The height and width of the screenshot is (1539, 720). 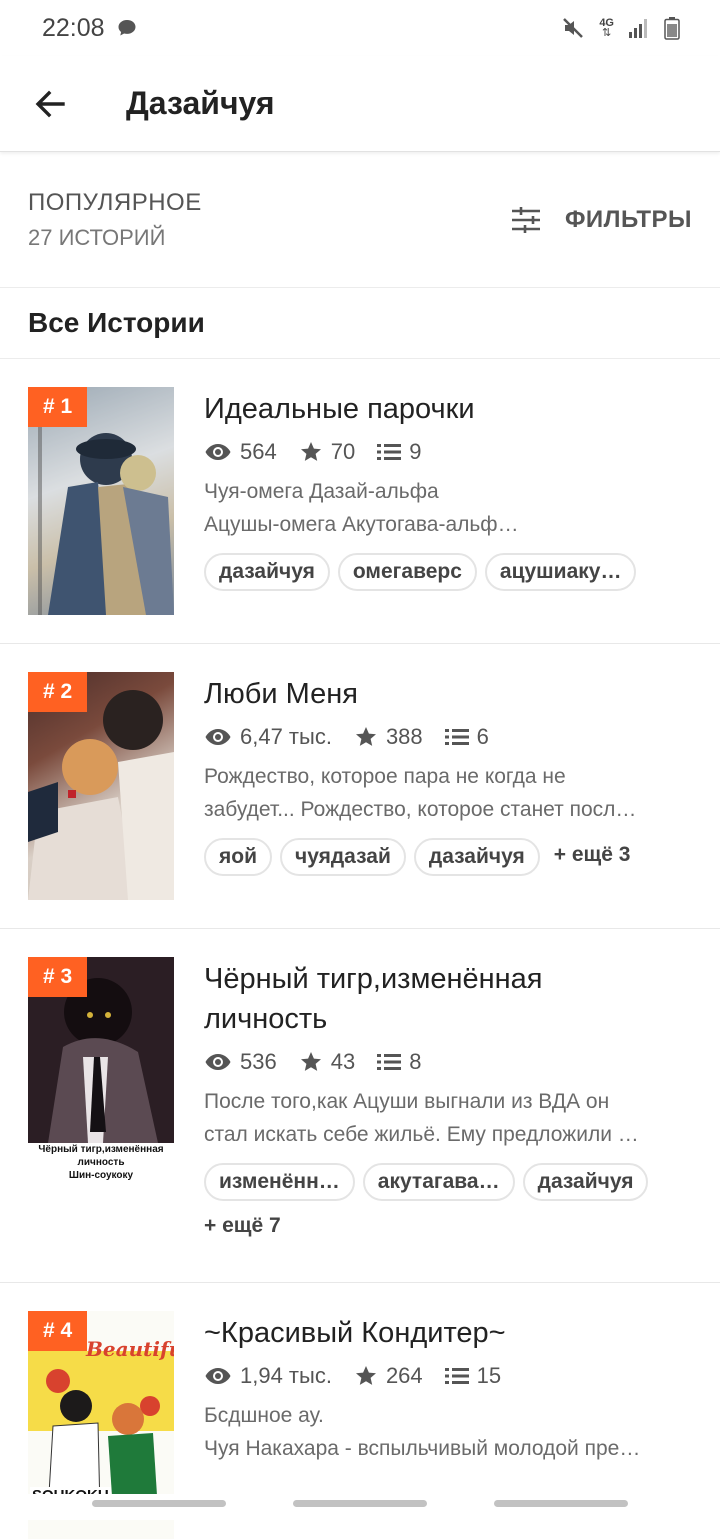 What do you see at coordinates (238, 857) in the screenshot?
I see `tag-chip: яой` at bounding box center [238, 857].